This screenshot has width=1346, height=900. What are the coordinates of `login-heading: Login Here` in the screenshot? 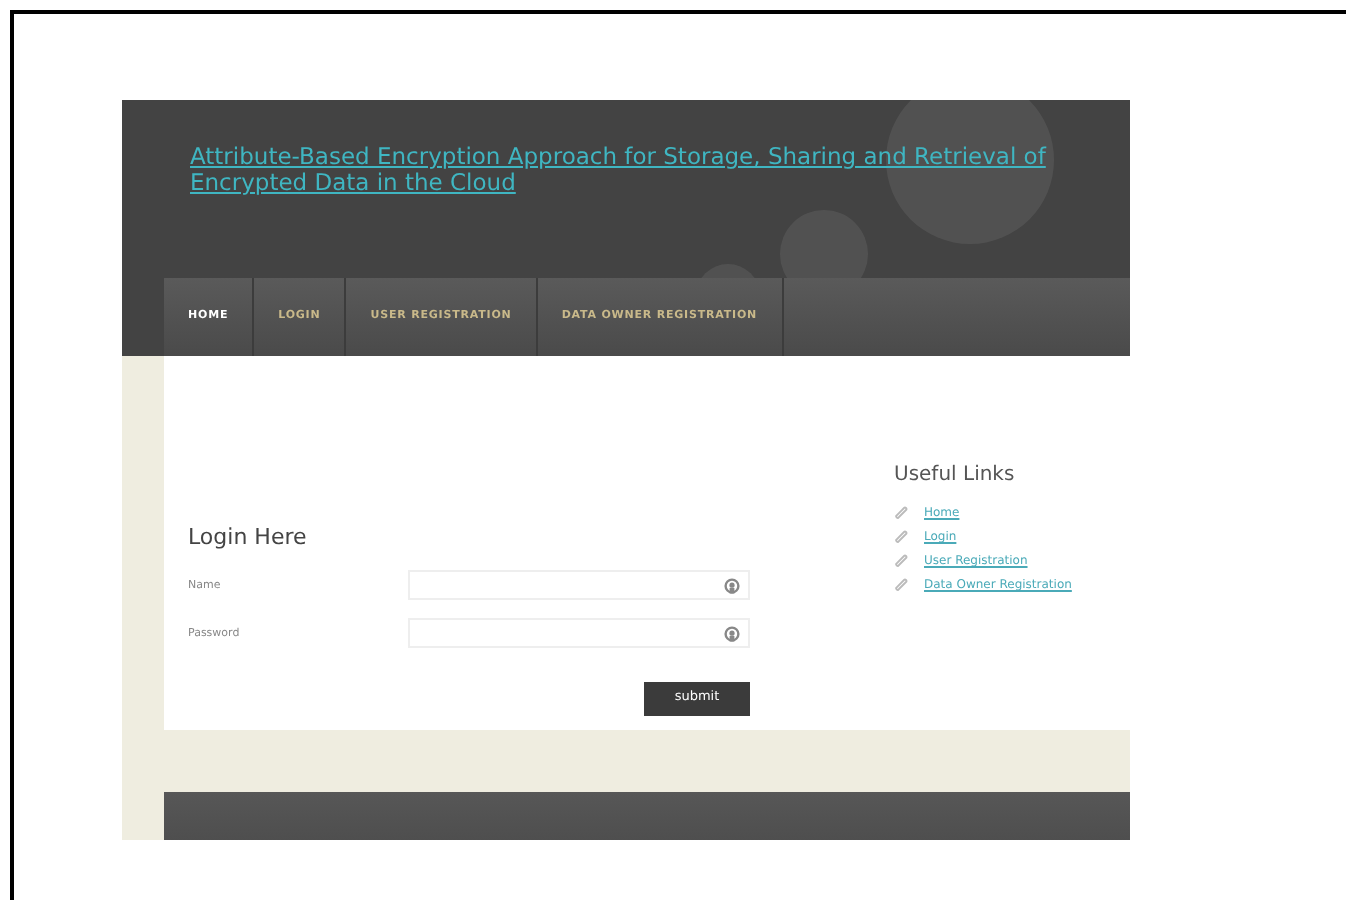 It's located at (248, 537).